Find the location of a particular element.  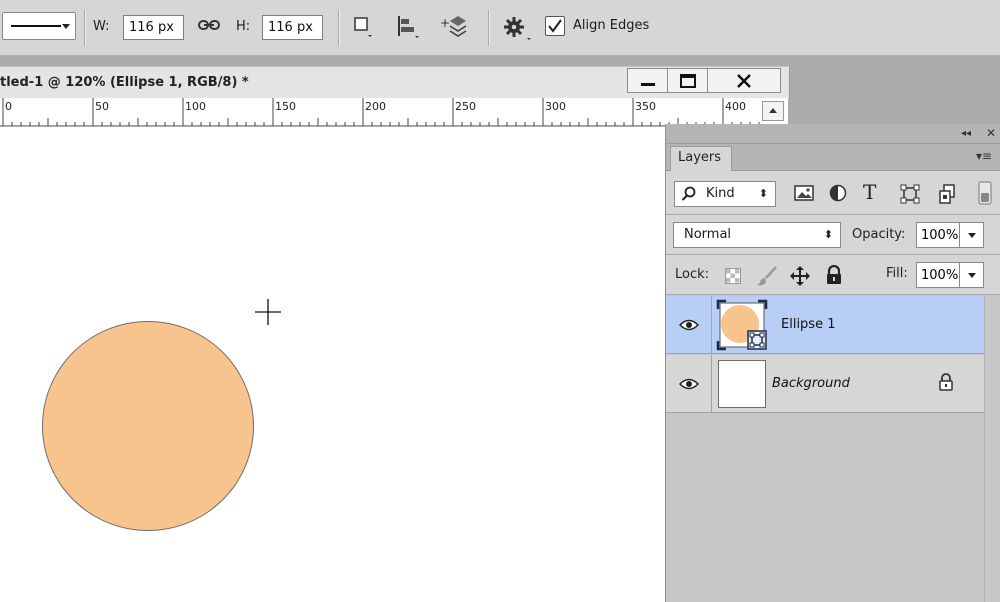

layers-scrollbar is located at coordinates (992, 449).